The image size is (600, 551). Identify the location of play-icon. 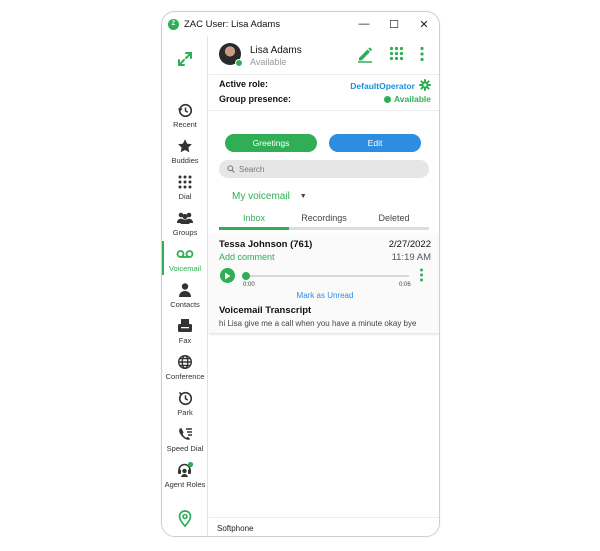
(228, 275).